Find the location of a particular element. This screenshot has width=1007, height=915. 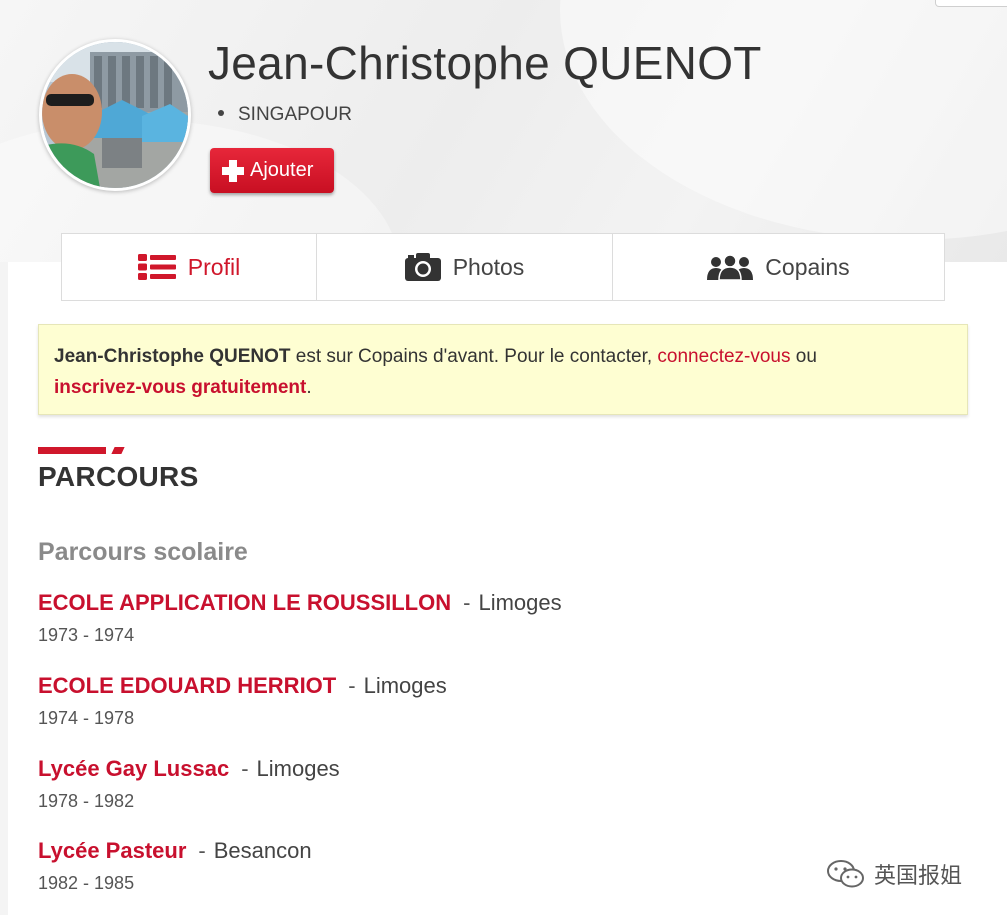

notice-text: ou is located at coordinates (803, 356).